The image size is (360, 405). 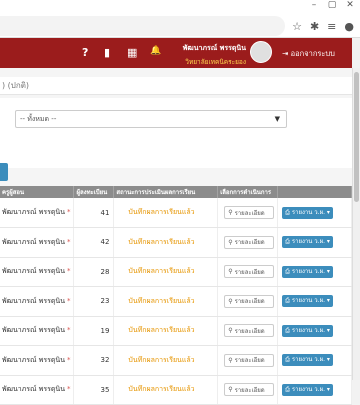 I want to click on calendar-icon: ▦, so click(x=132, y=52).